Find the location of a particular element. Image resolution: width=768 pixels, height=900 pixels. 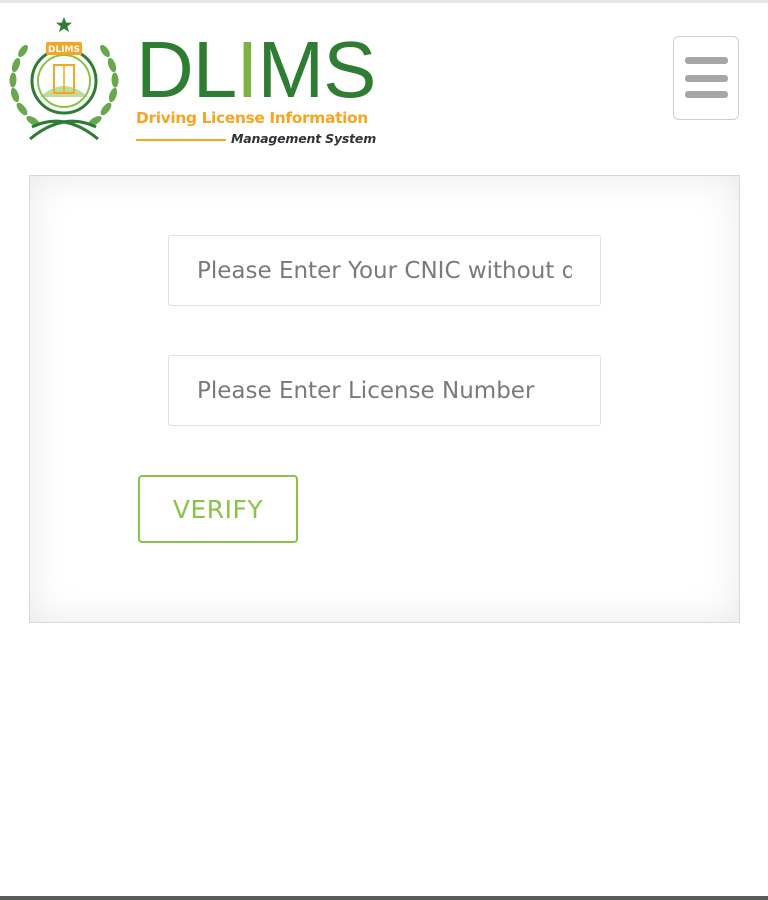

bottom-divider is located at coordinates (384, 898).